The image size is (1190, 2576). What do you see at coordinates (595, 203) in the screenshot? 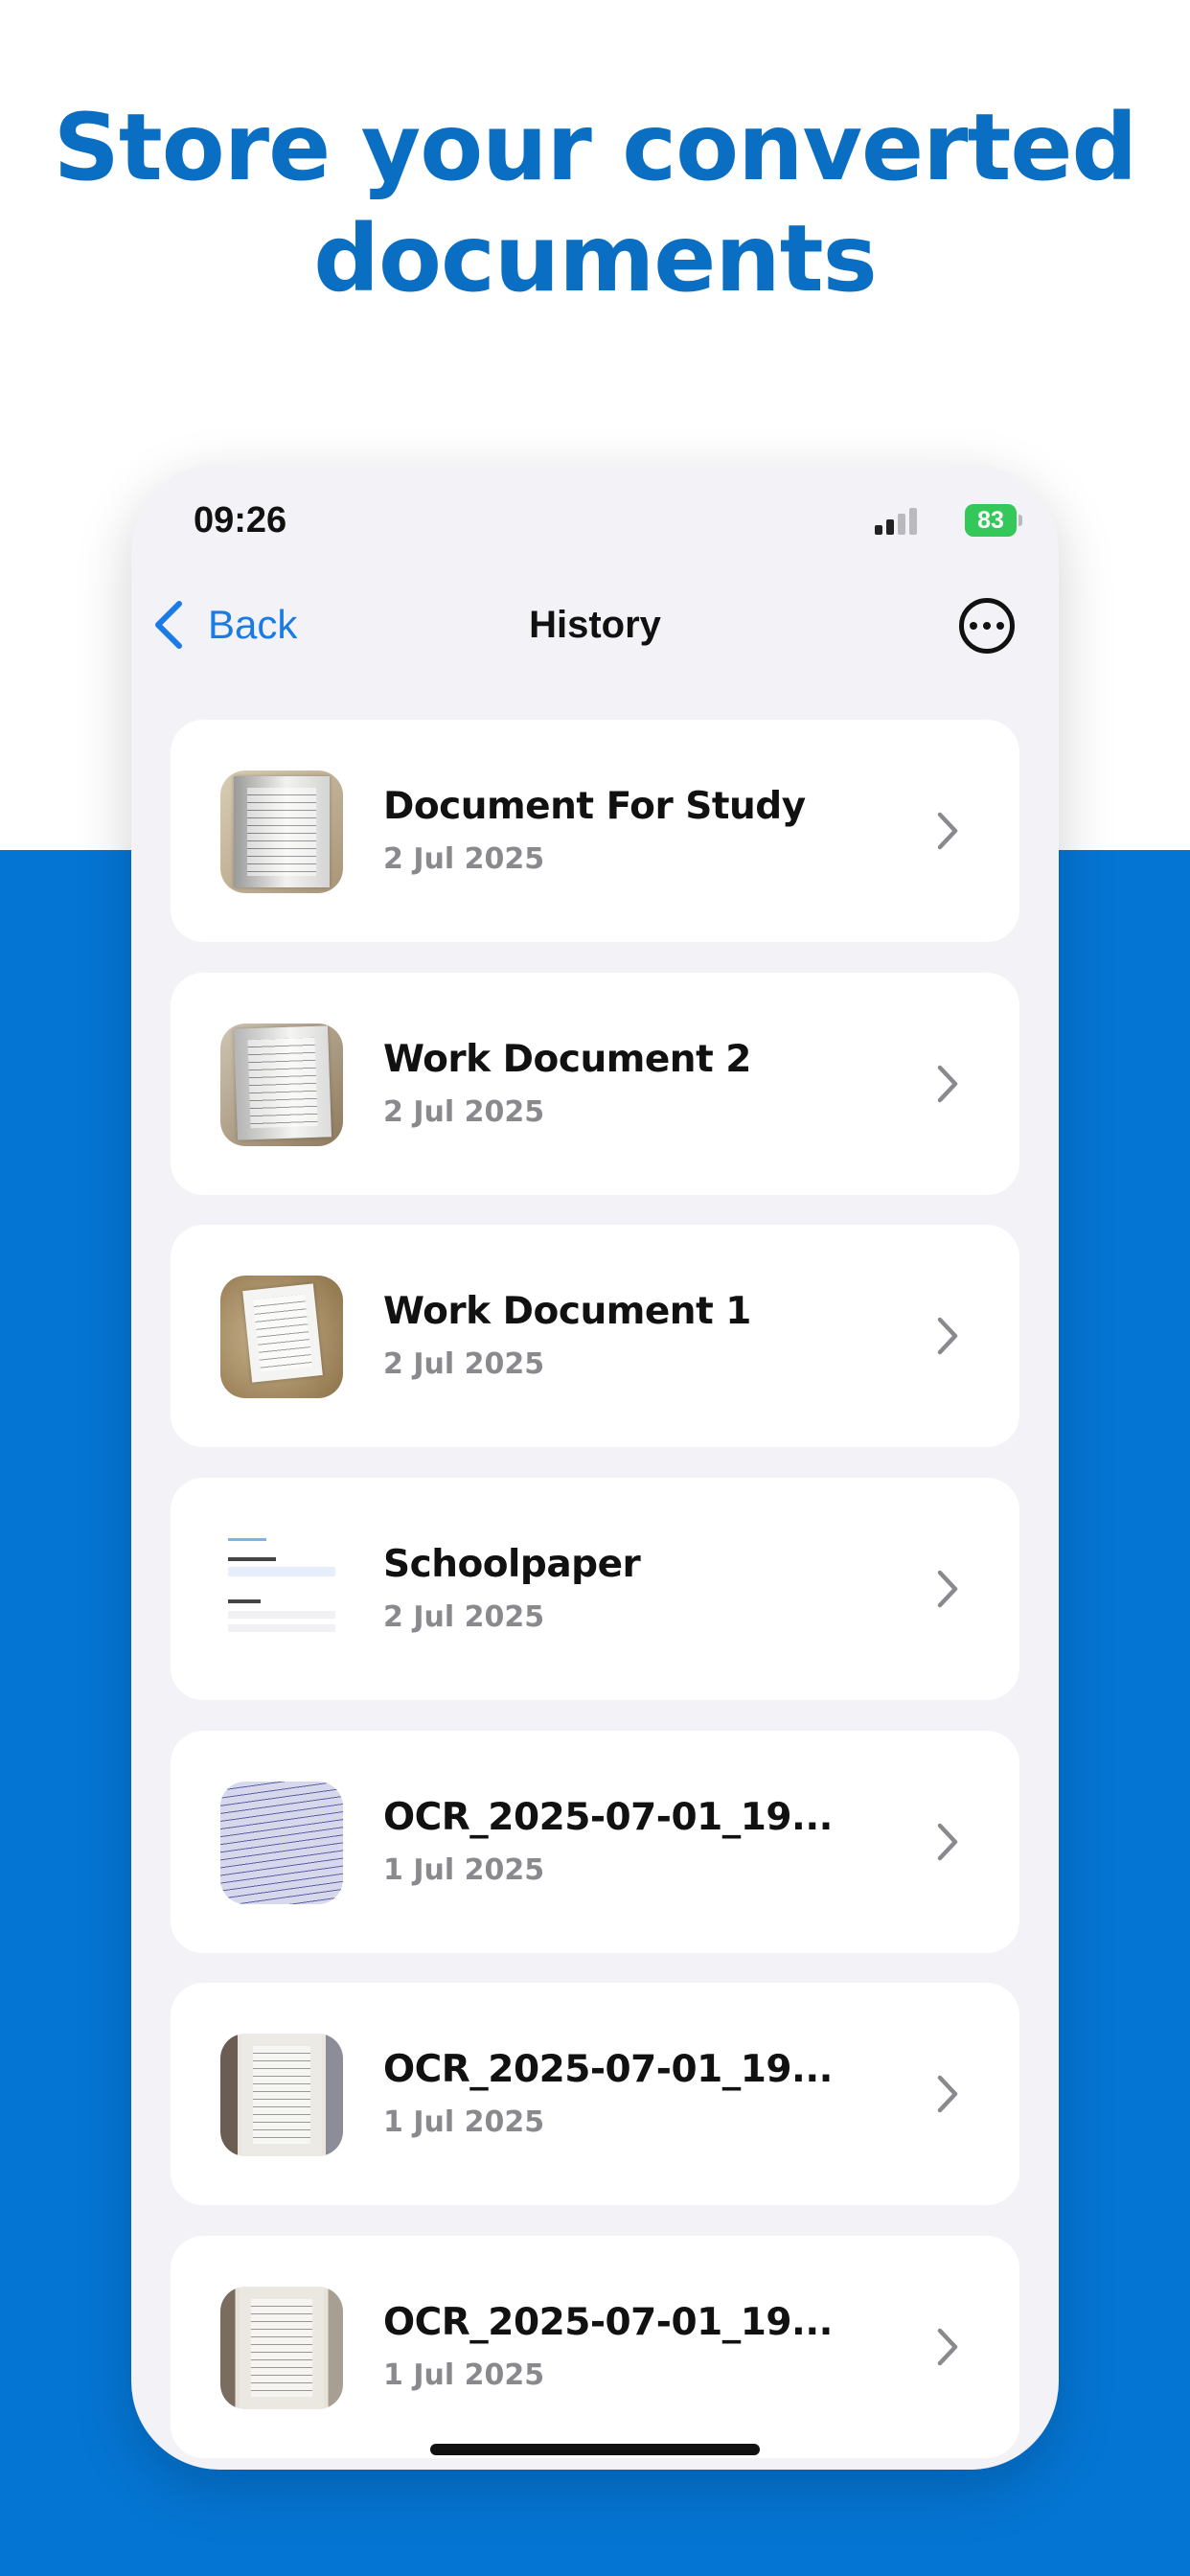
I see `marketing-headline: Store your converted documents` at bounding box center [595, 203].